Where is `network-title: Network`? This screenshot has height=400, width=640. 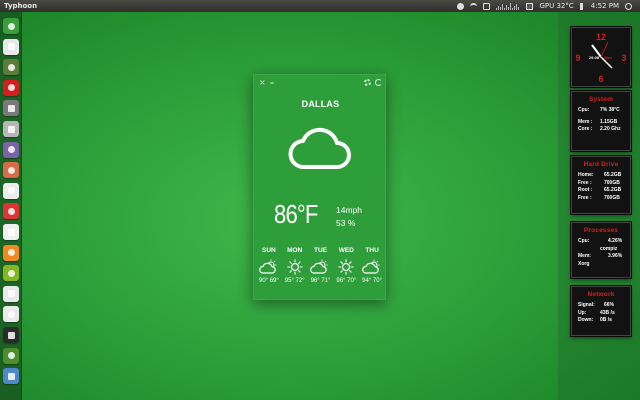 network-title: Network is located at coordinates (601, 294).